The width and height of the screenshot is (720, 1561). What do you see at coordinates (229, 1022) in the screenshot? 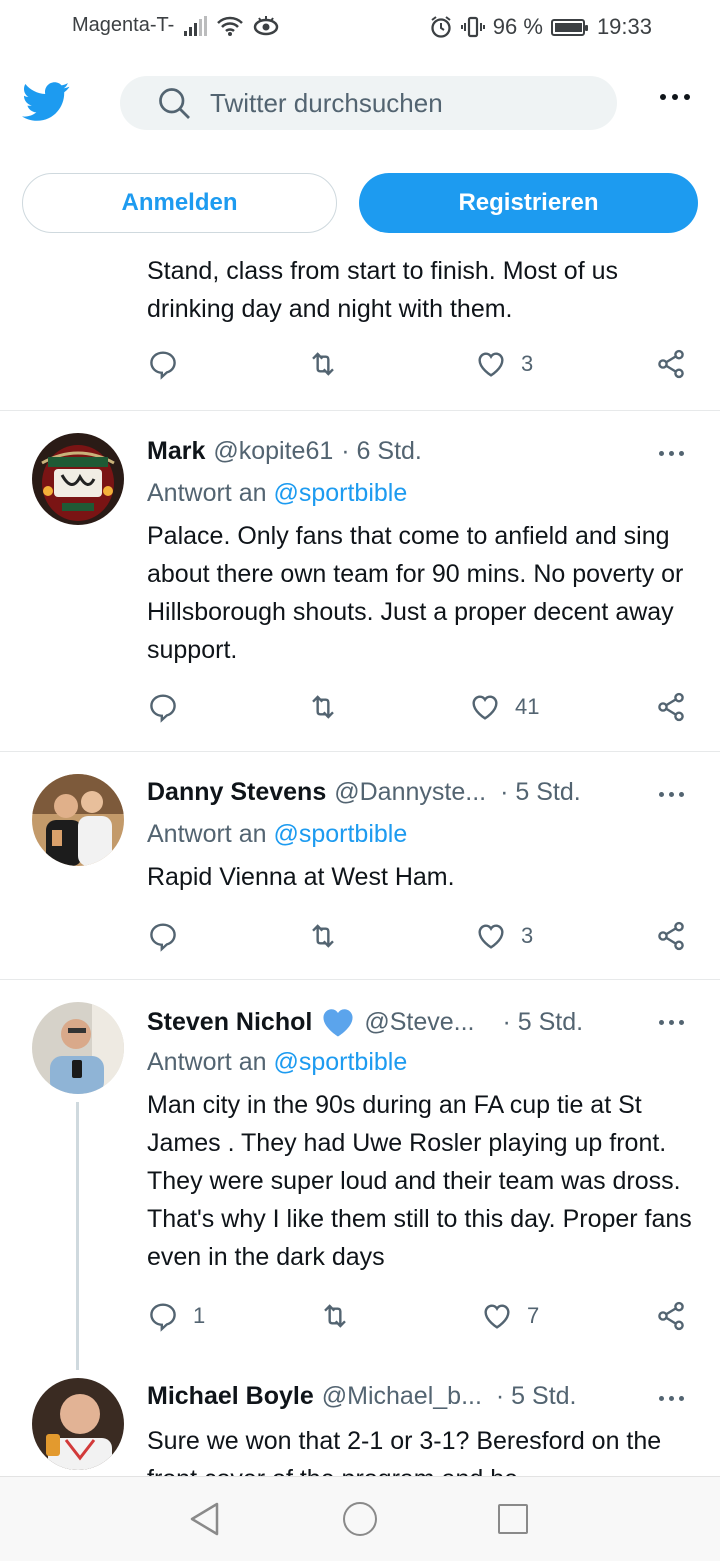
I see `display-name: Steven Nichol` at bounding box center [229, 1022].